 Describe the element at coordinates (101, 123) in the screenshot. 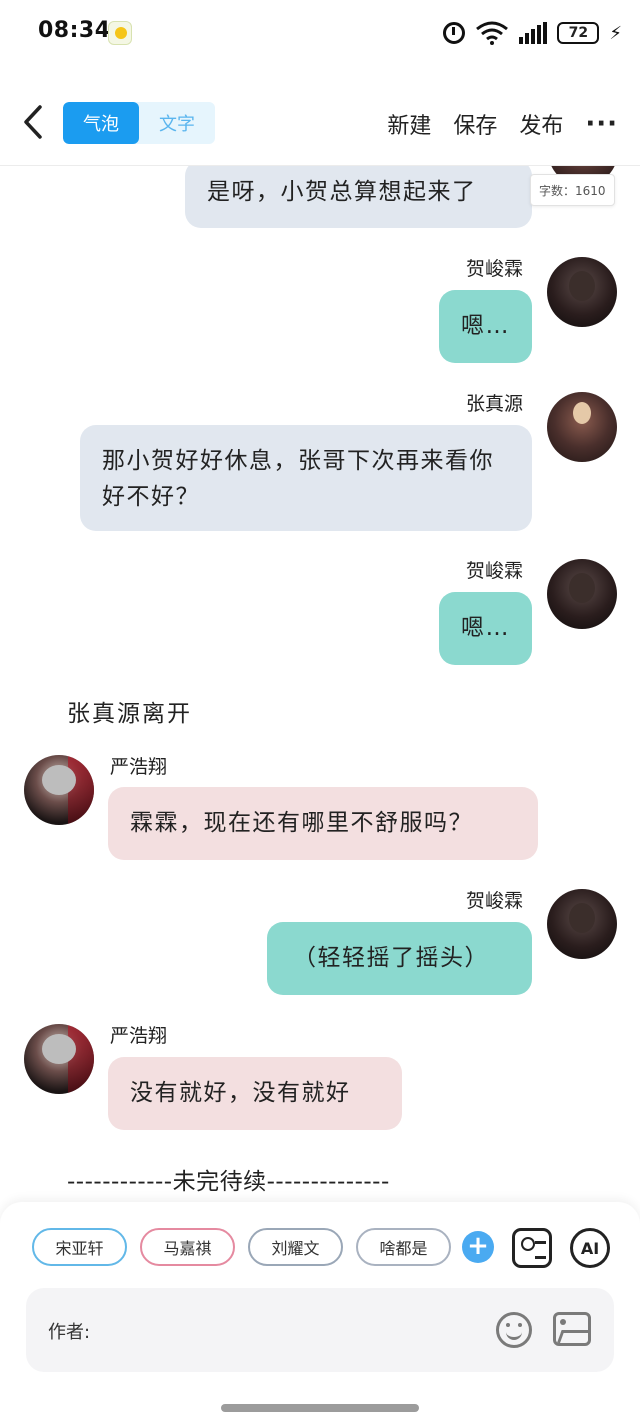

I see `tab-bubble: 气泡` at that location.